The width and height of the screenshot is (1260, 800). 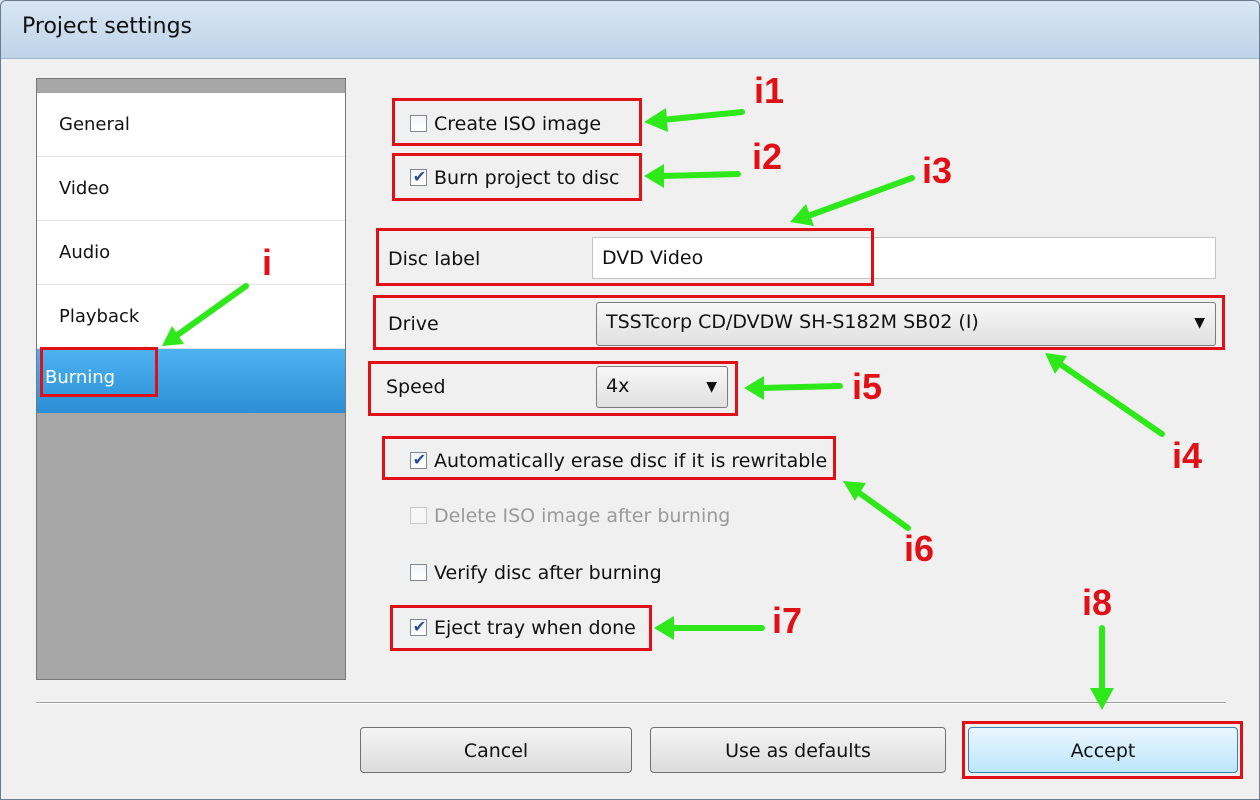 I want to click on arrow-head-i8, so click(x=1102, y=699).